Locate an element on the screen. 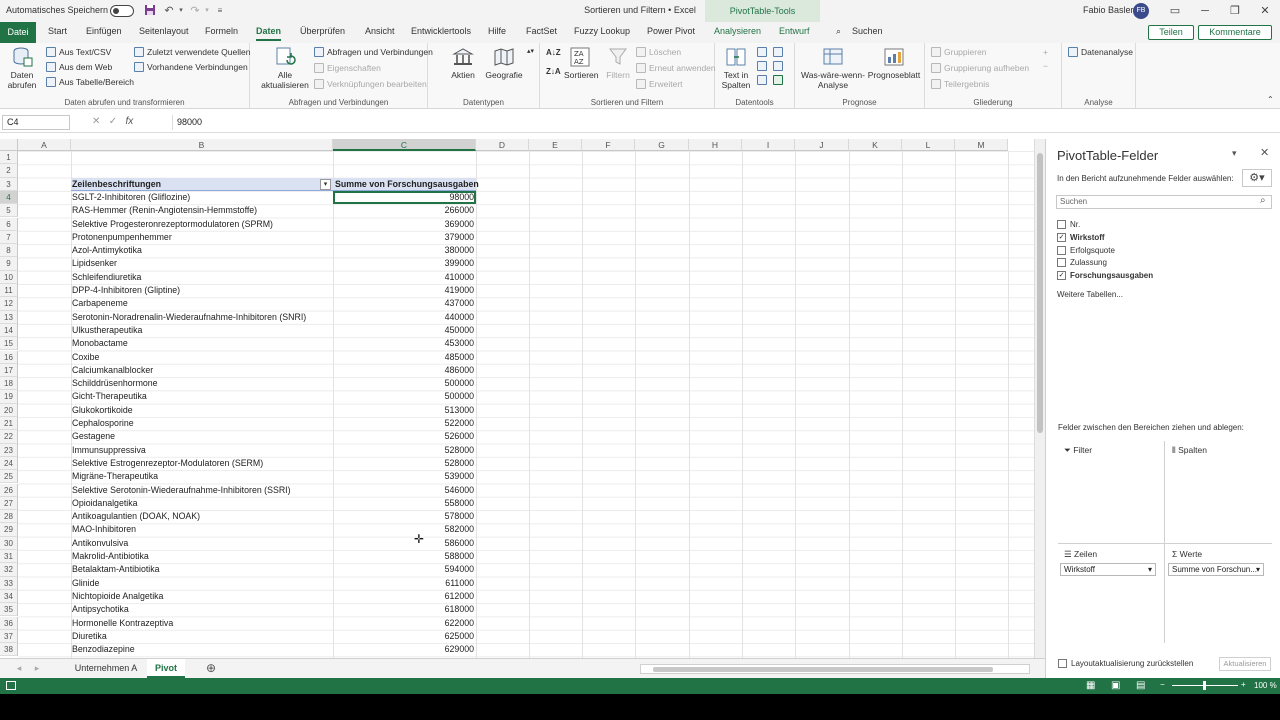 This screenshot has height=720, width=1280. data-analysis-button: Datenanalyse is located at coordinates (1100, 52).